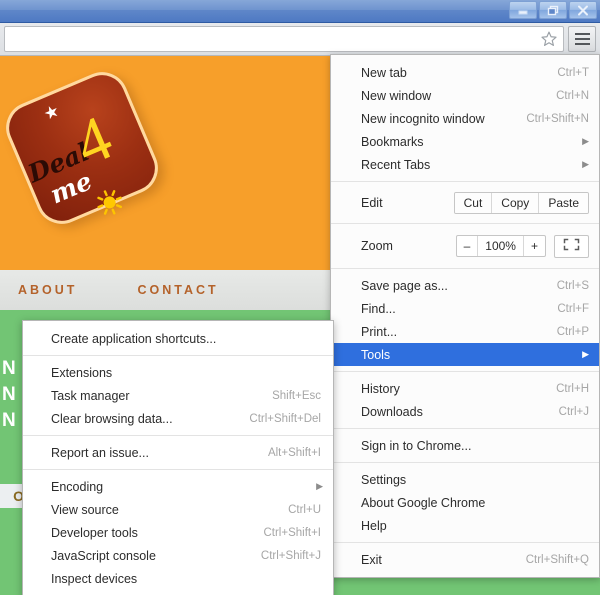 The width and height of the screenshot is (600, 595). I want to click on menu-accelerator: Ctrl+Shift+J, so click(290, 555).